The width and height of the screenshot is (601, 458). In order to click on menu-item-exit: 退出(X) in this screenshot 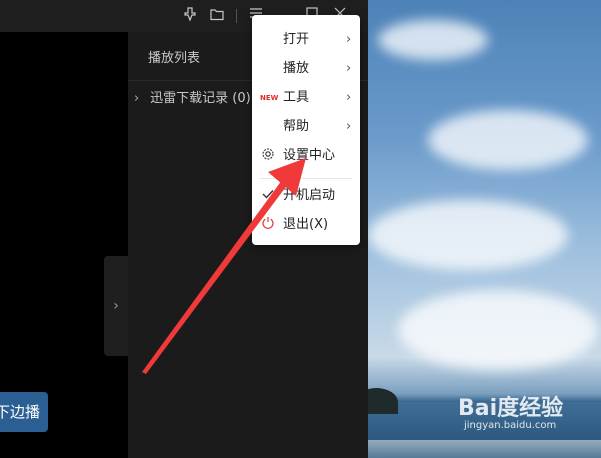, I will do `click(306, 225)`.